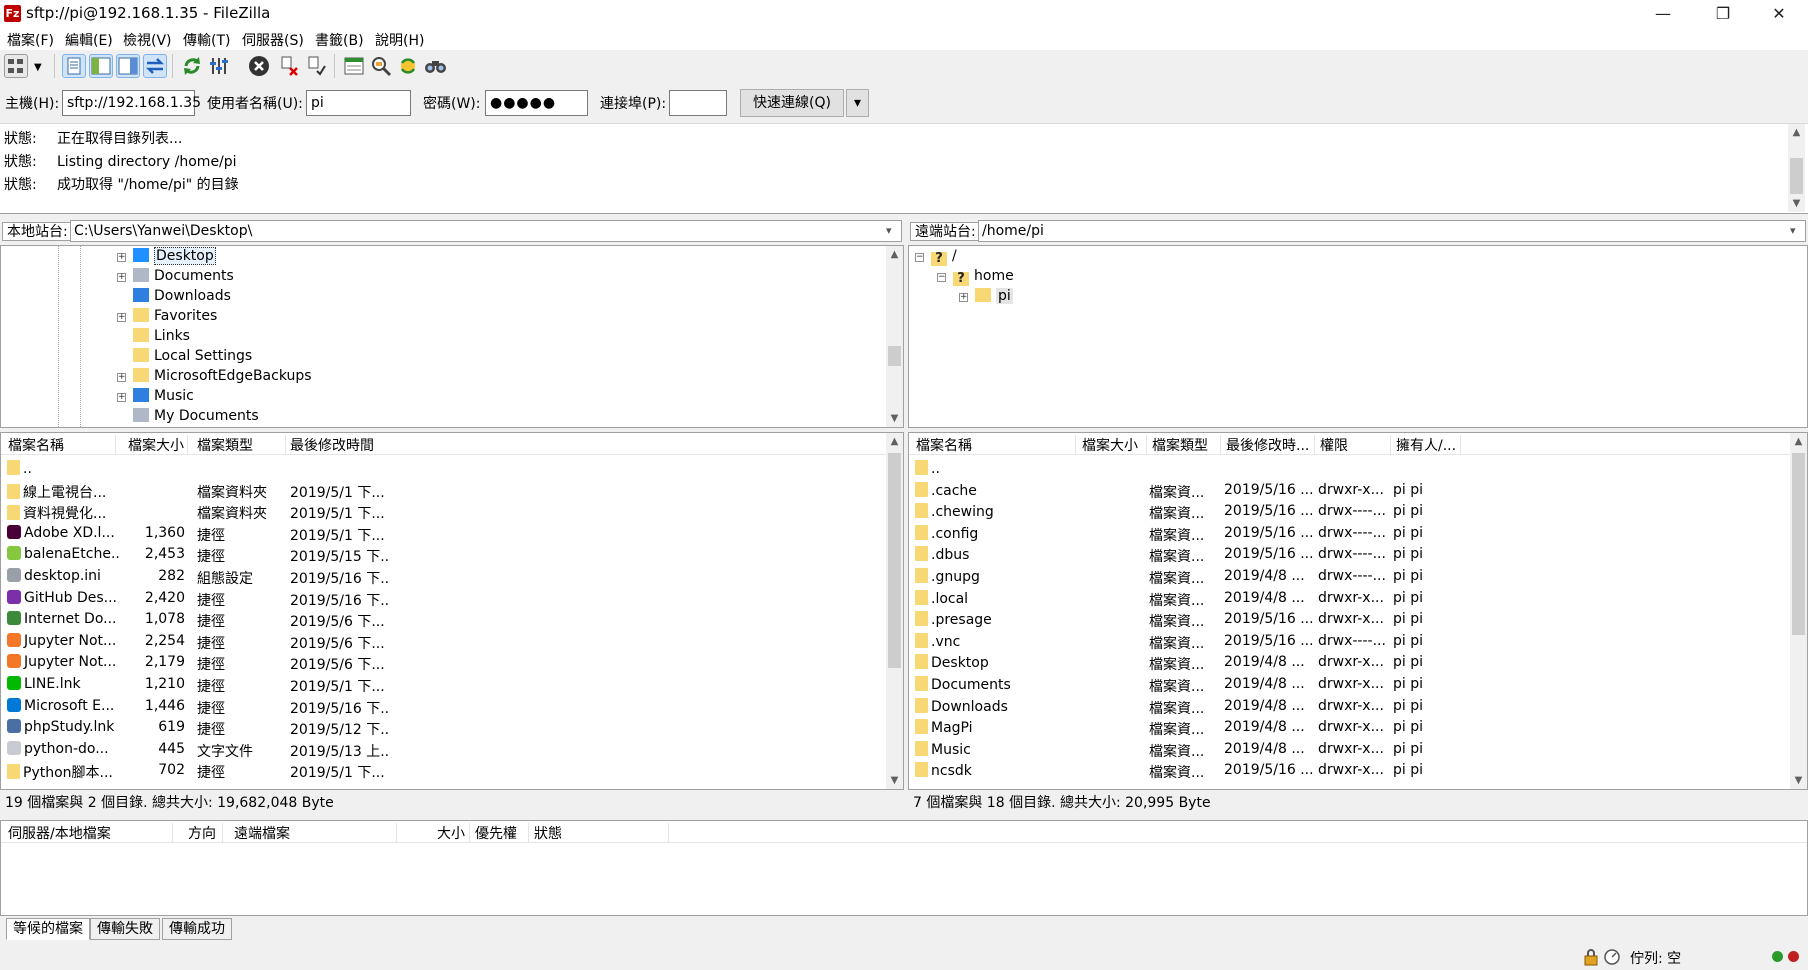  I want to click on menu-server: 伺服器(S), so click(273, 40).